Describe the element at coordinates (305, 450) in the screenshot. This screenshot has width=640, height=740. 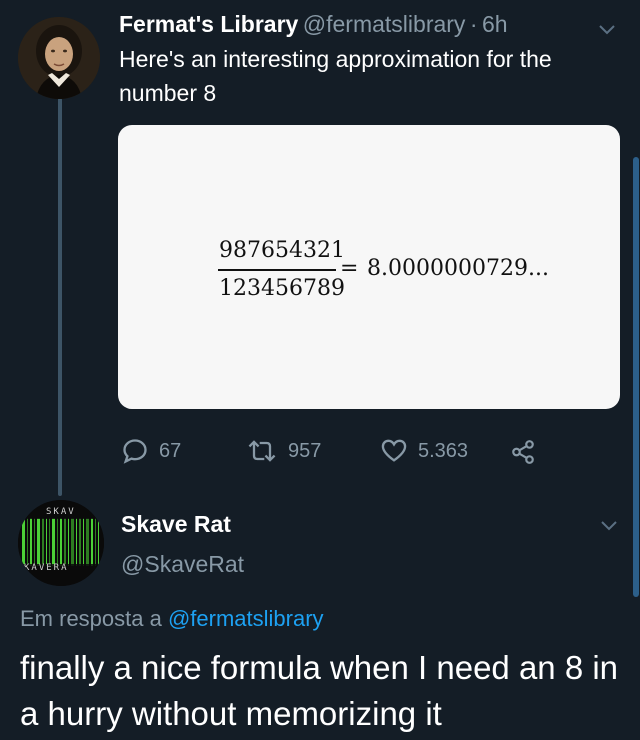
I see `retweet-count: 957` at that location.